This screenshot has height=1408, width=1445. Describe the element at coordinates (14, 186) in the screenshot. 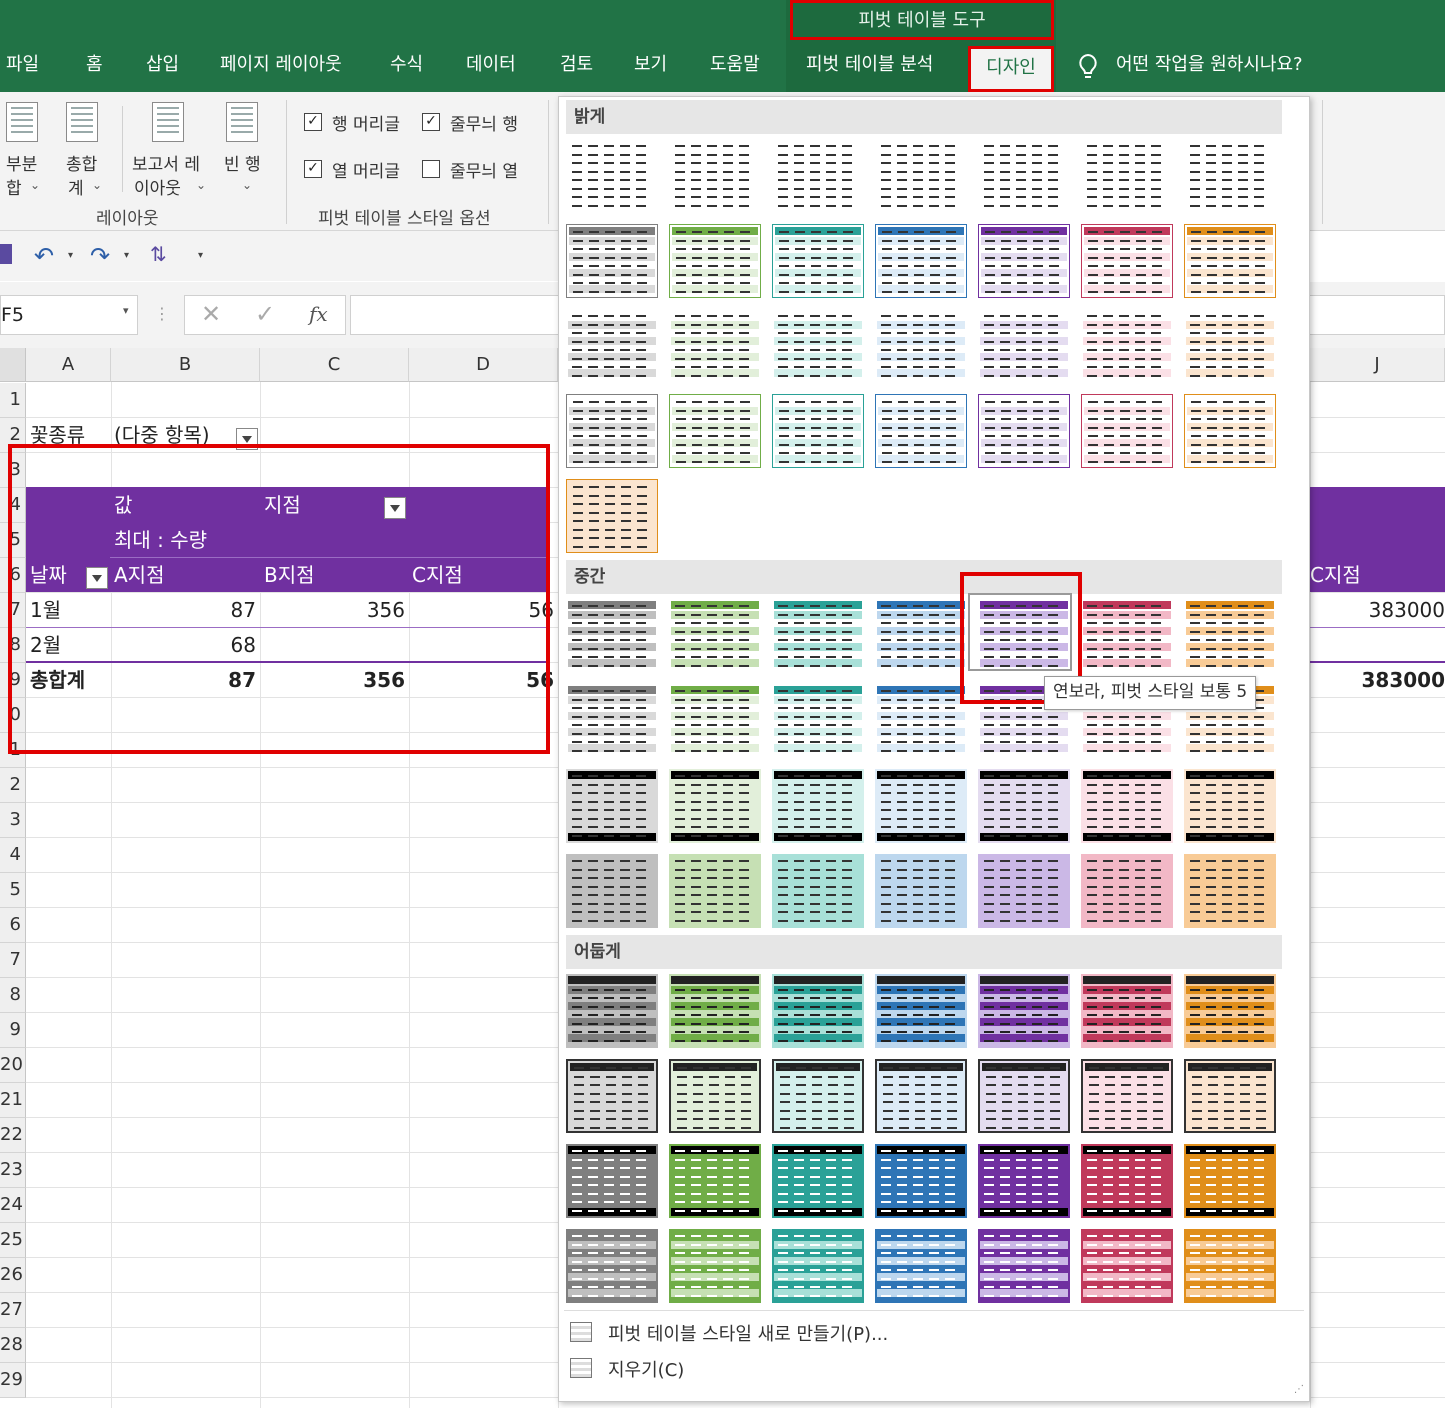

I see `subtotals-button-line2: 합` at that location.